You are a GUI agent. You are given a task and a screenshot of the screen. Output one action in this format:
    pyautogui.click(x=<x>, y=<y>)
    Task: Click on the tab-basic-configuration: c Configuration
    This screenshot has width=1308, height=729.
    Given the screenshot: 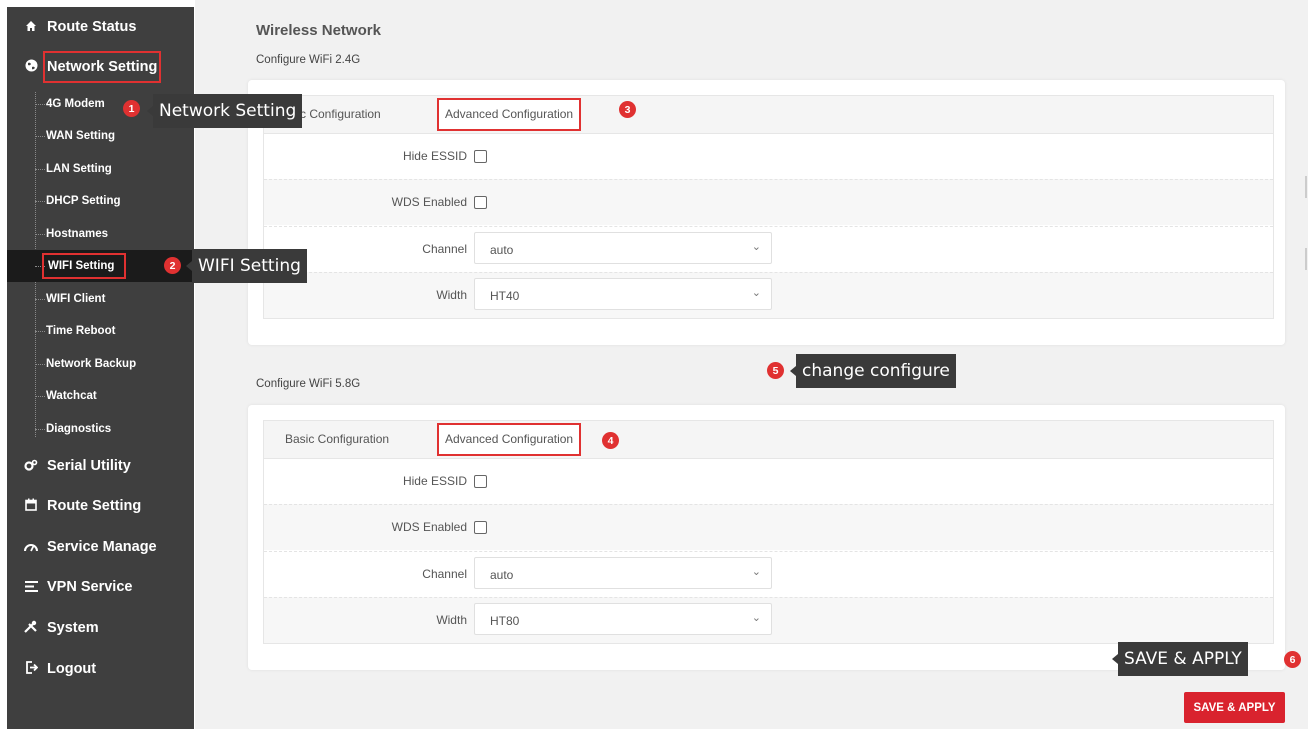 What is the action you would take?
    pyautogui.click(x=340, y=114)
    